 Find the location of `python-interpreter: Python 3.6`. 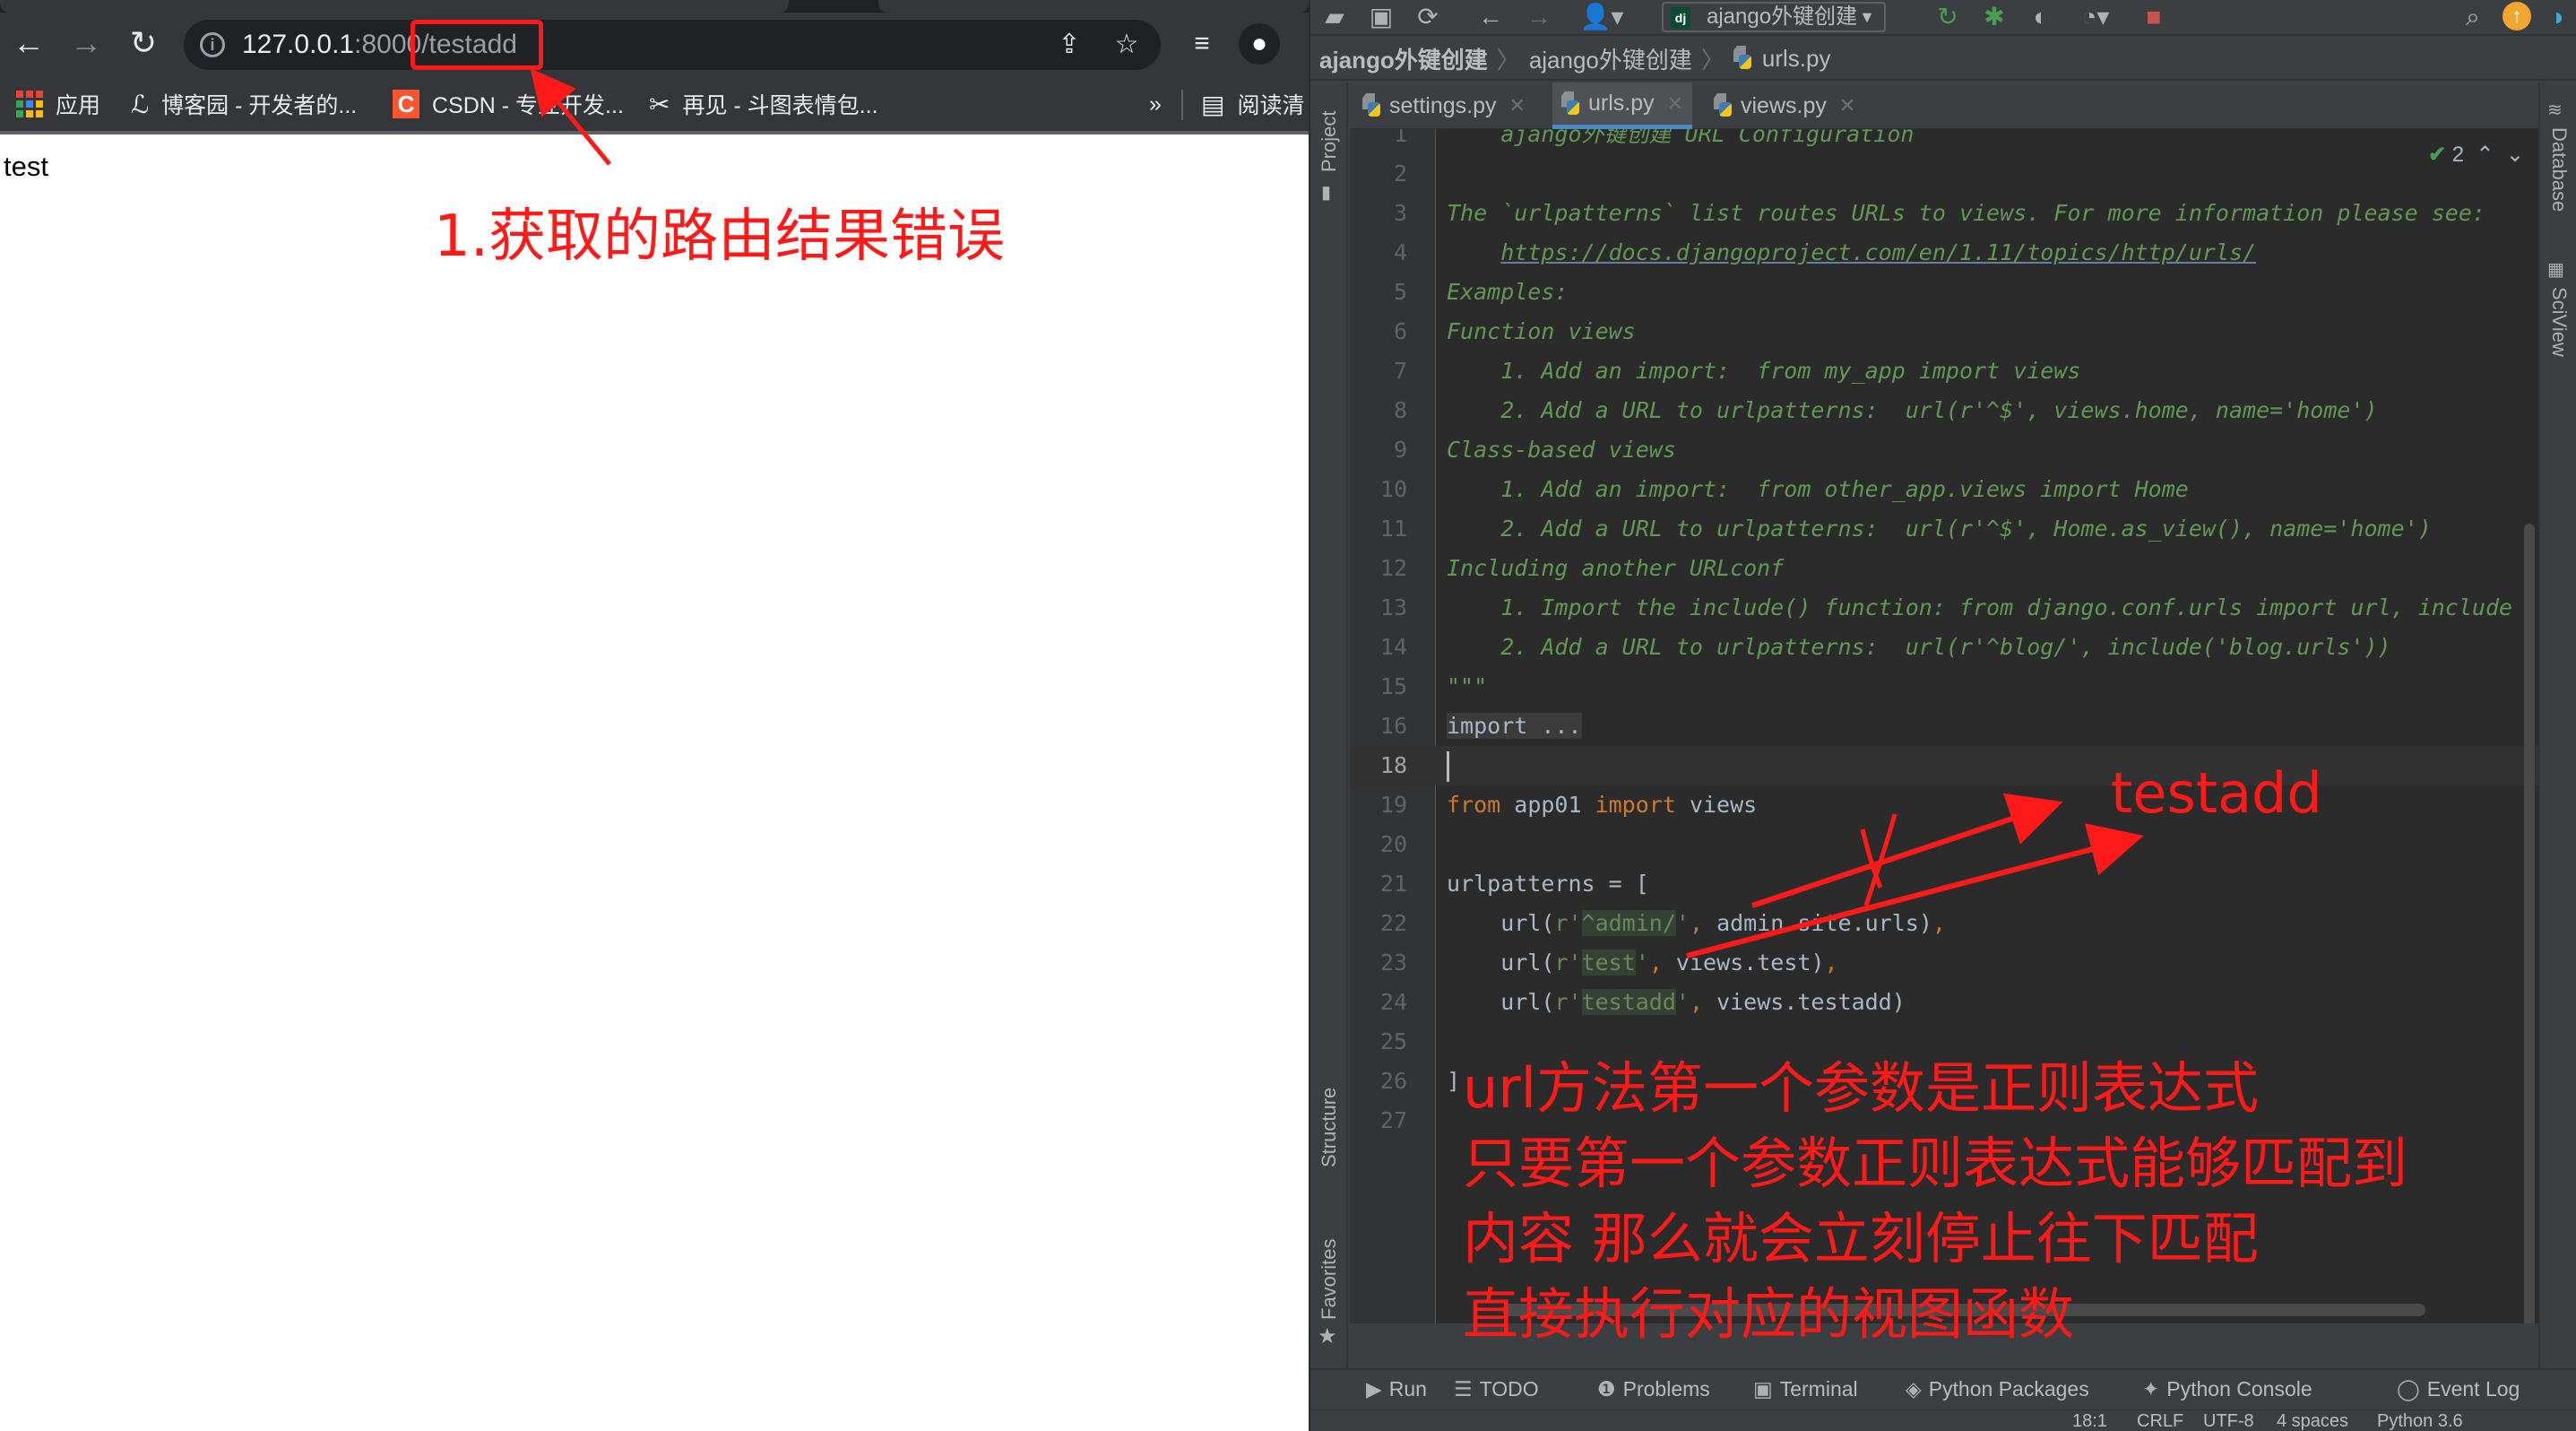

python-interpreter: Python 3.6 is located at coordinates (2420, 1420).